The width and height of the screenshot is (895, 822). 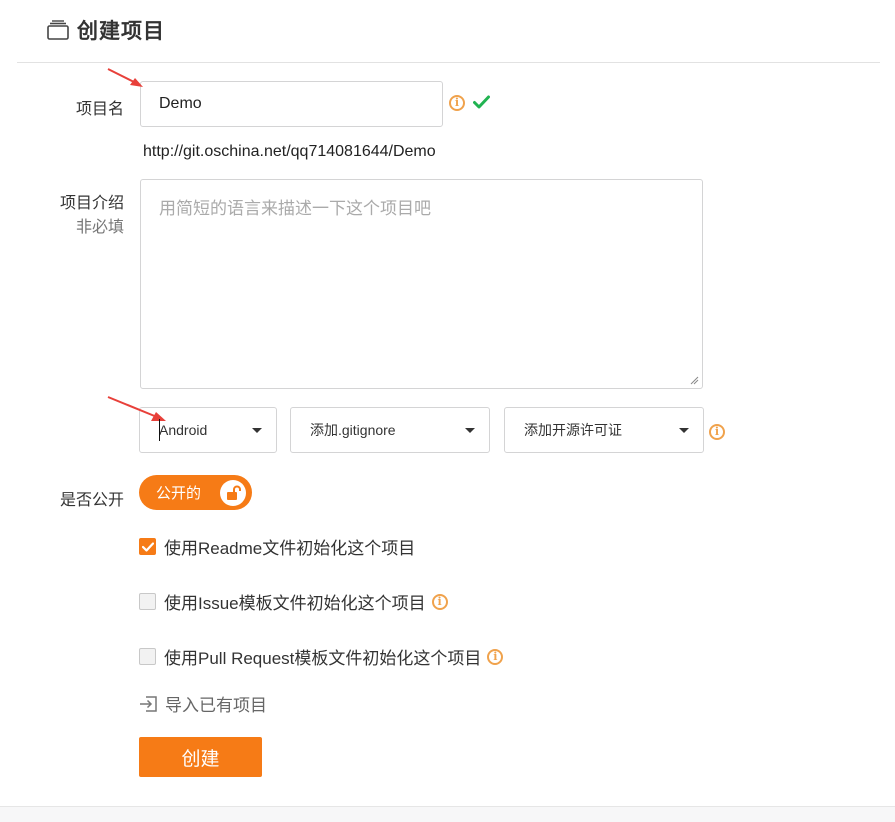 I want to click on page-header: 创建项目, so click(x=106, y=30).